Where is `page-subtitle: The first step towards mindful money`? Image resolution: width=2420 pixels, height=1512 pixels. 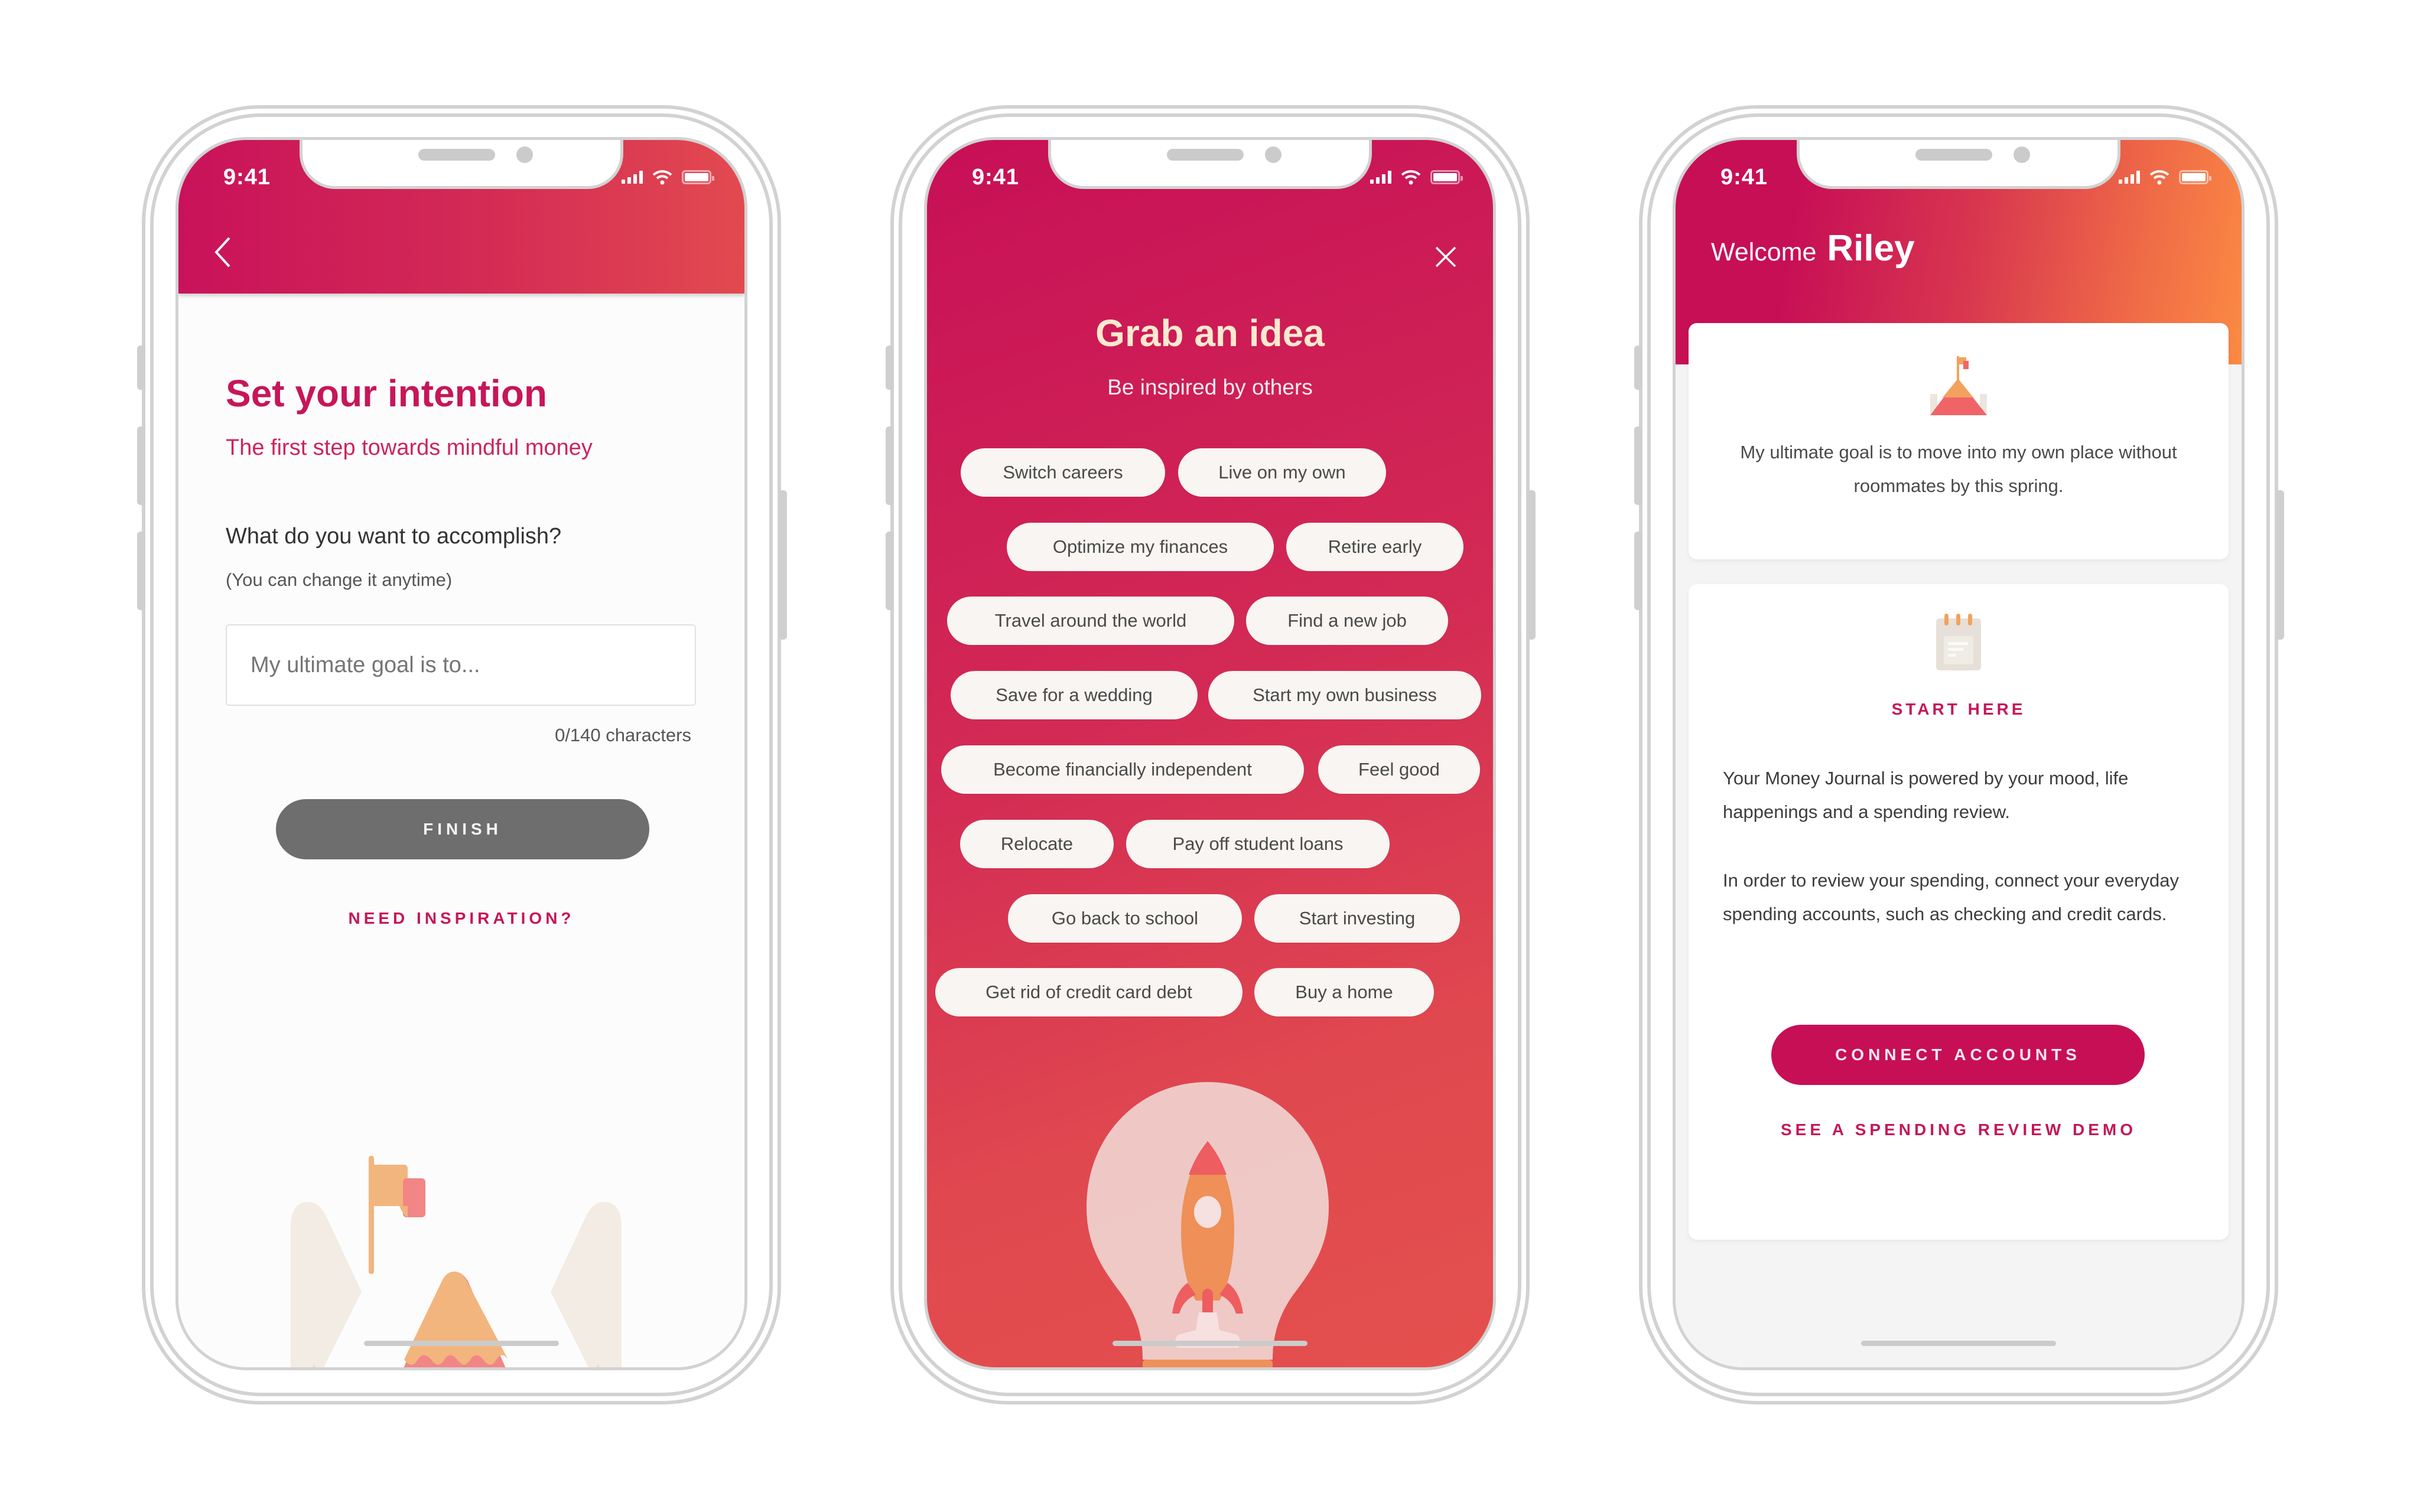
page-subtitle: The first step towards mindful money is located at coordinates (409, 447).